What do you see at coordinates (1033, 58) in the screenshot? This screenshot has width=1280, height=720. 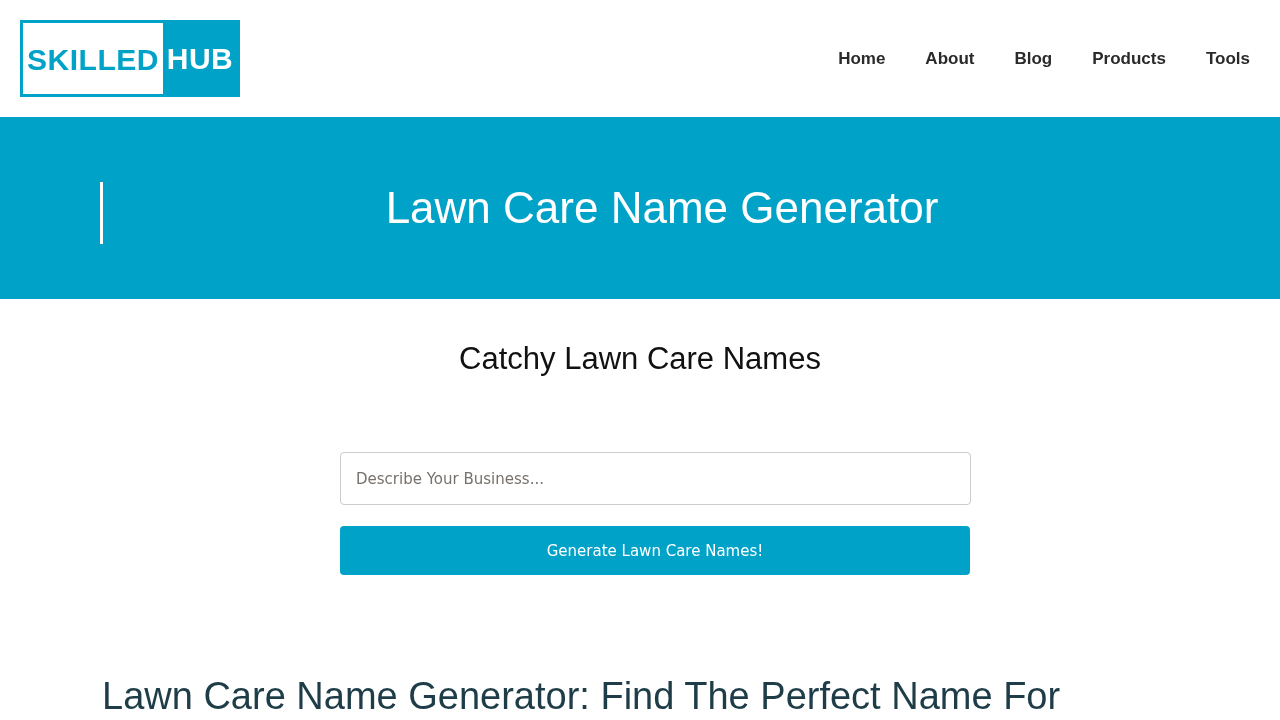 I see `nav-link: Blog` at bounding box center [1033, 58].